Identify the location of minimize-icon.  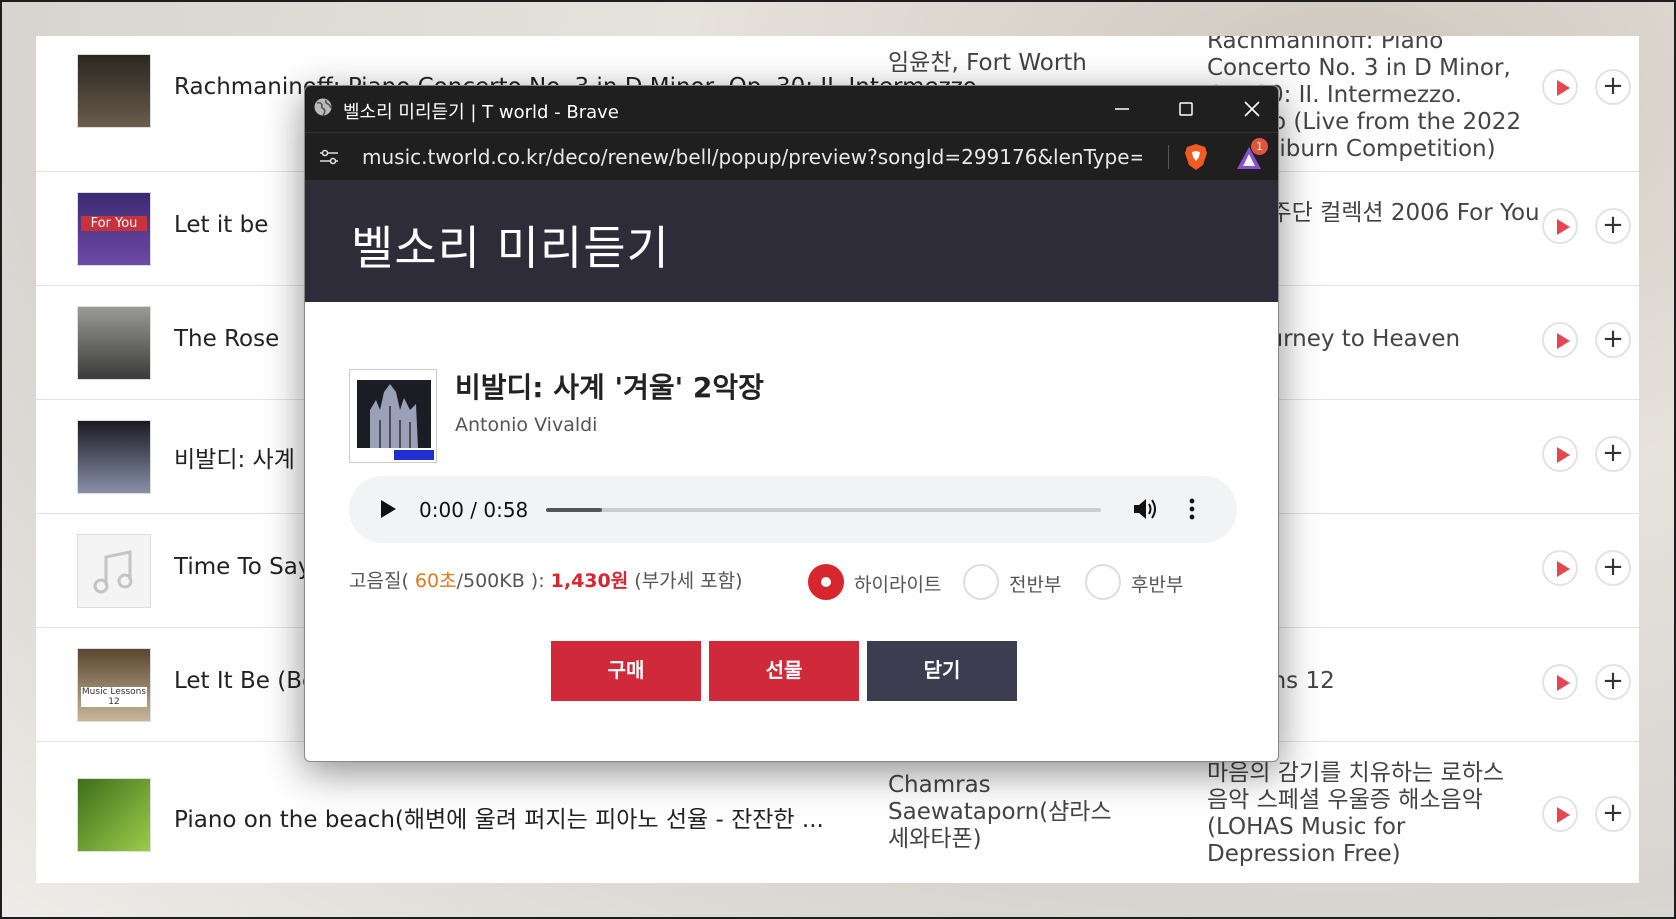
(1122, 109).